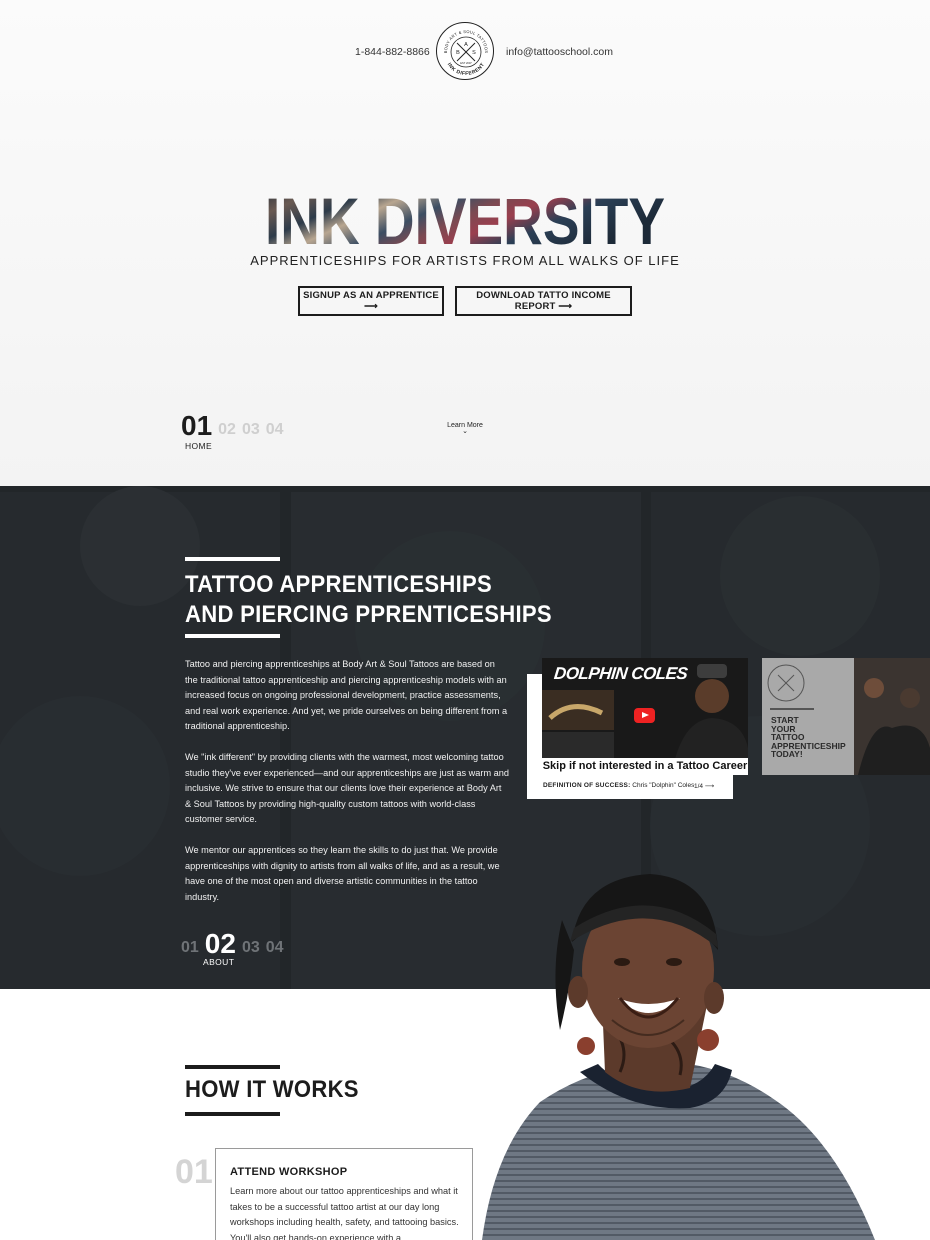  I want to click on step-title: ATTEND WORKSHOP, so click(289, 1172).